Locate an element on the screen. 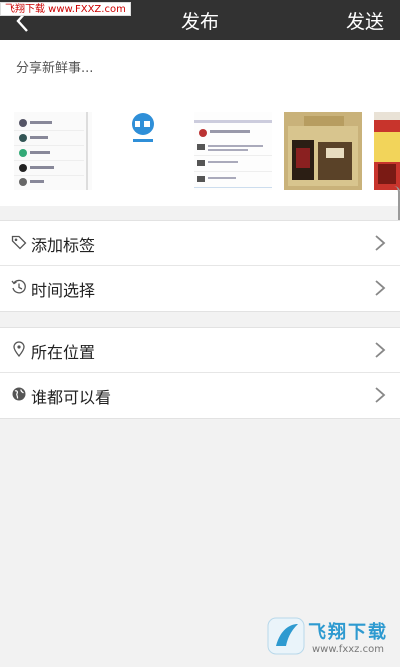 The width and height of the screenshot is (400, 667). location-label: 所在位置 is located at coordinates (63, 352).